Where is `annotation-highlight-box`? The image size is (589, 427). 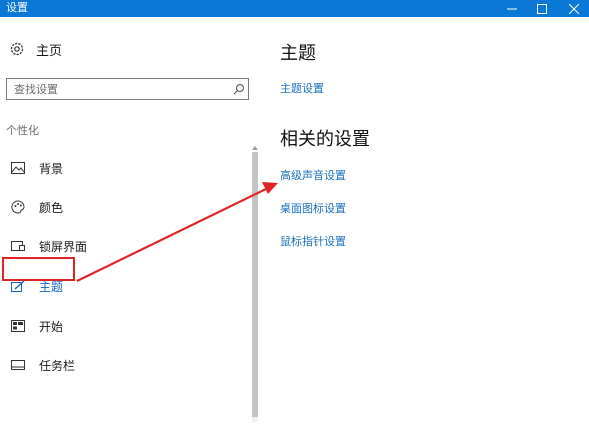
annotation-highlight-box is located at coordinates (38, 269).